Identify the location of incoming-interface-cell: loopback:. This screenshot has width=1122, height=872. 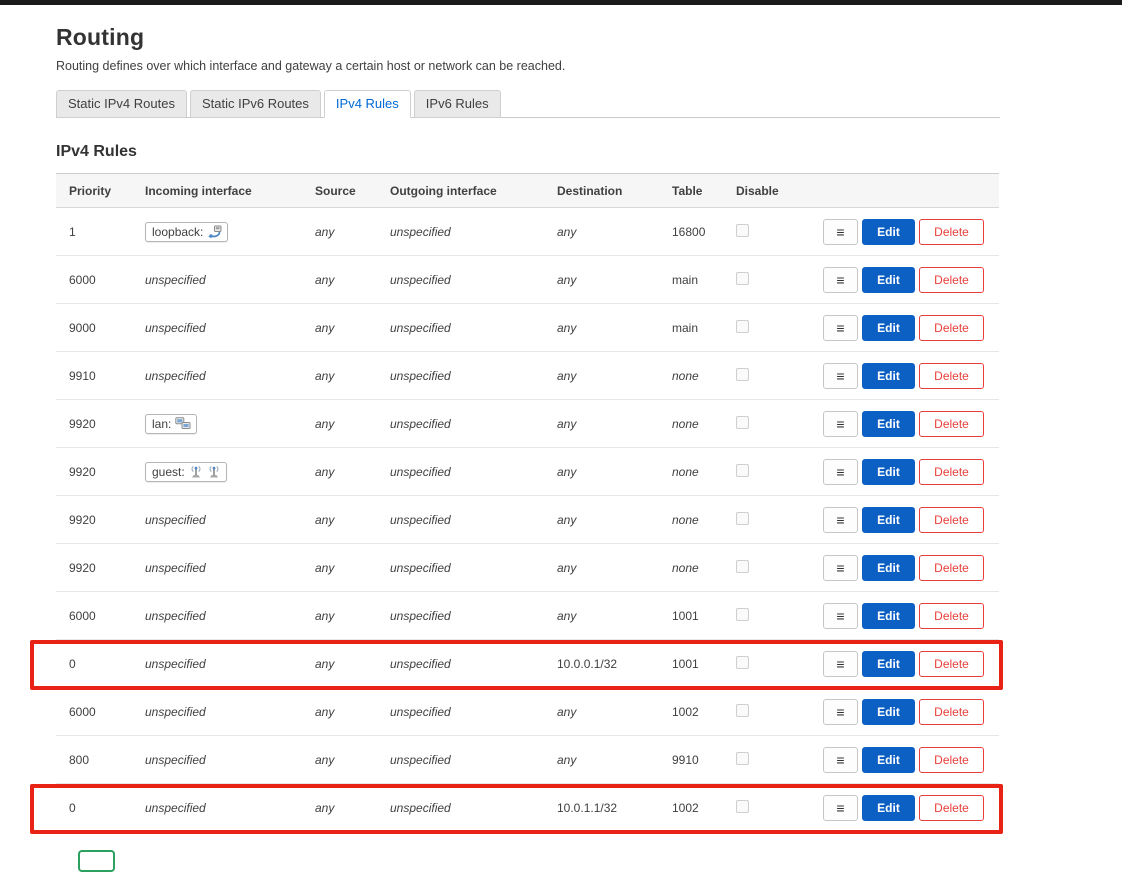
(217, 231).